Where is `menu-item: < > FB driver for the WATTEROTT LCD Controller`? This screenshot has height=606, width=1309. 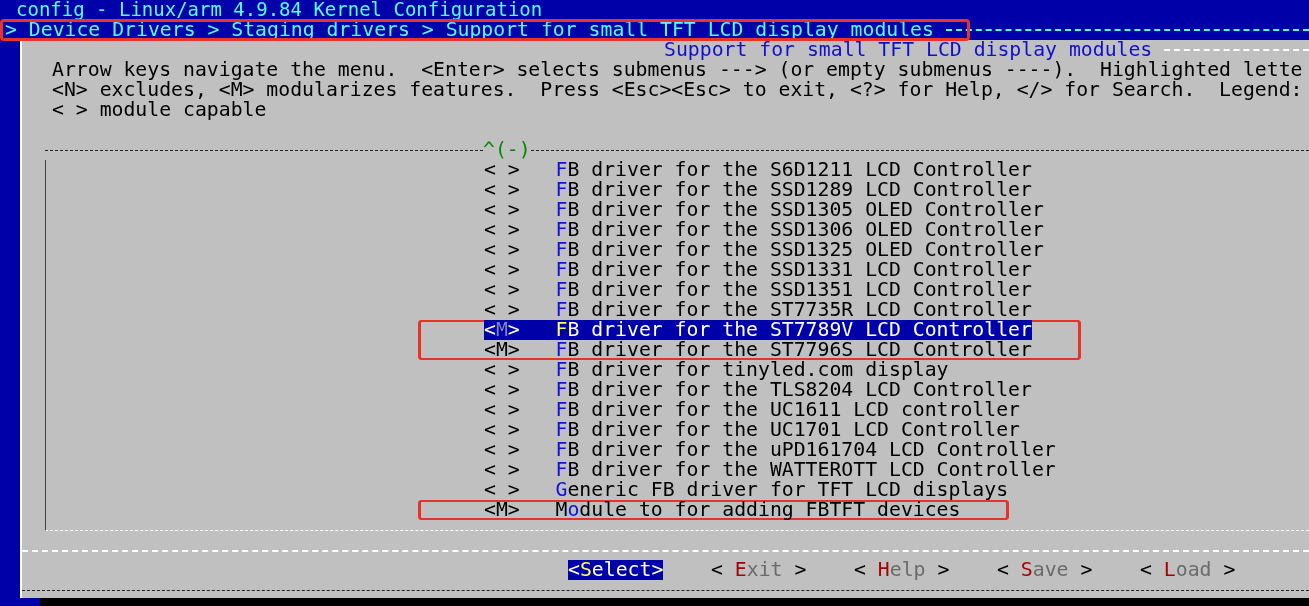
menu-item: < > FB driver for the WATTEROTT LCD Controller is located at coordinates (737, 470).